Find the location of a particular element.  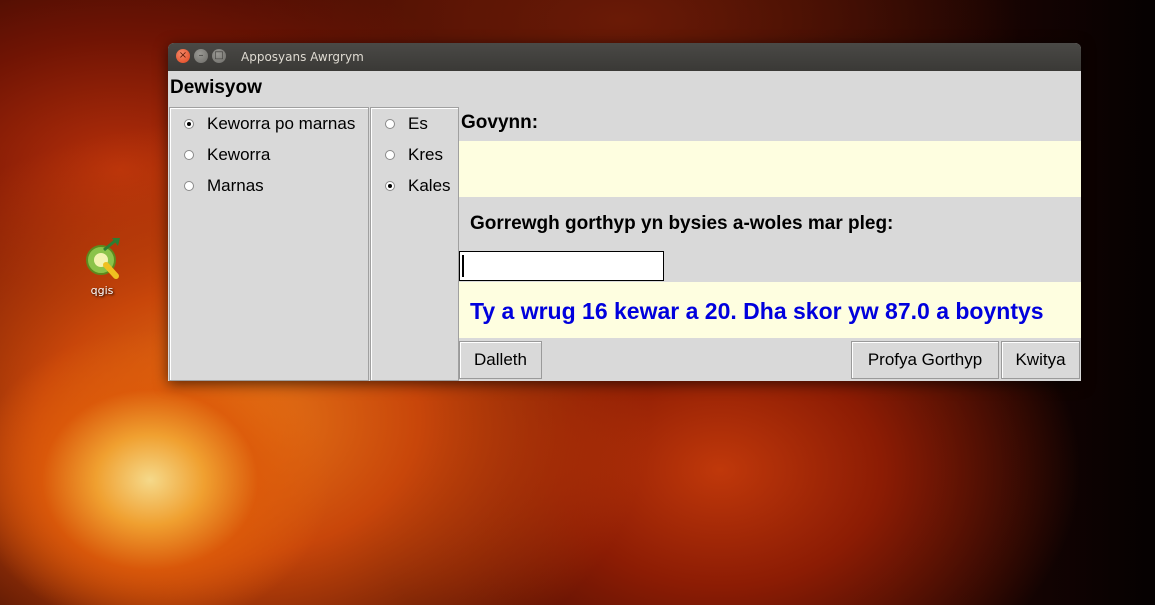

window-title: Apposyans Awrgrym is located at coordinates (302, 57).